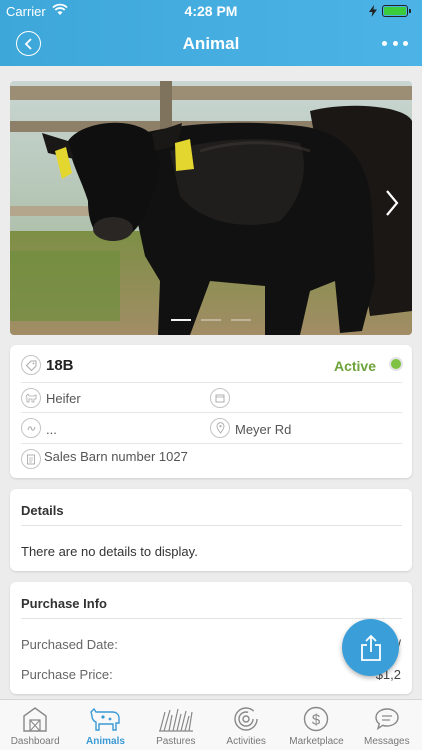 This screenshot has width=422, height=750. What do you see at coordinates (263, 429) in the screenshot?
I see `animal-location: Meyer Rd` at bounding box center [263, 429].